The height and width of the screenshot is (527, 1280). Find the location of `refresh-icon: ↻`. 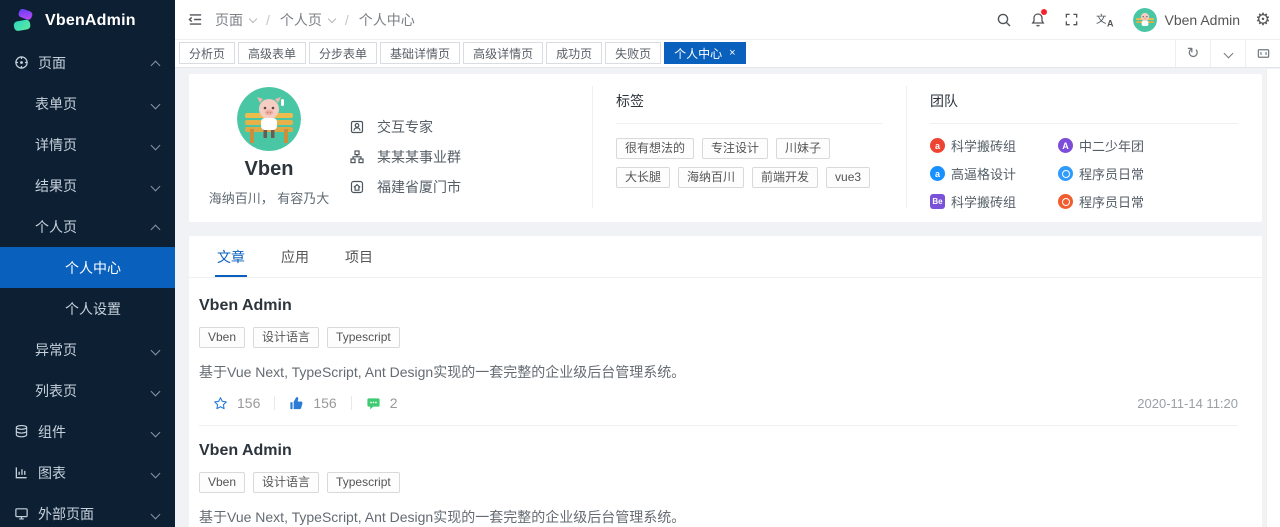

refresh-icon: ↻ is located at coordinates (1193, 53).